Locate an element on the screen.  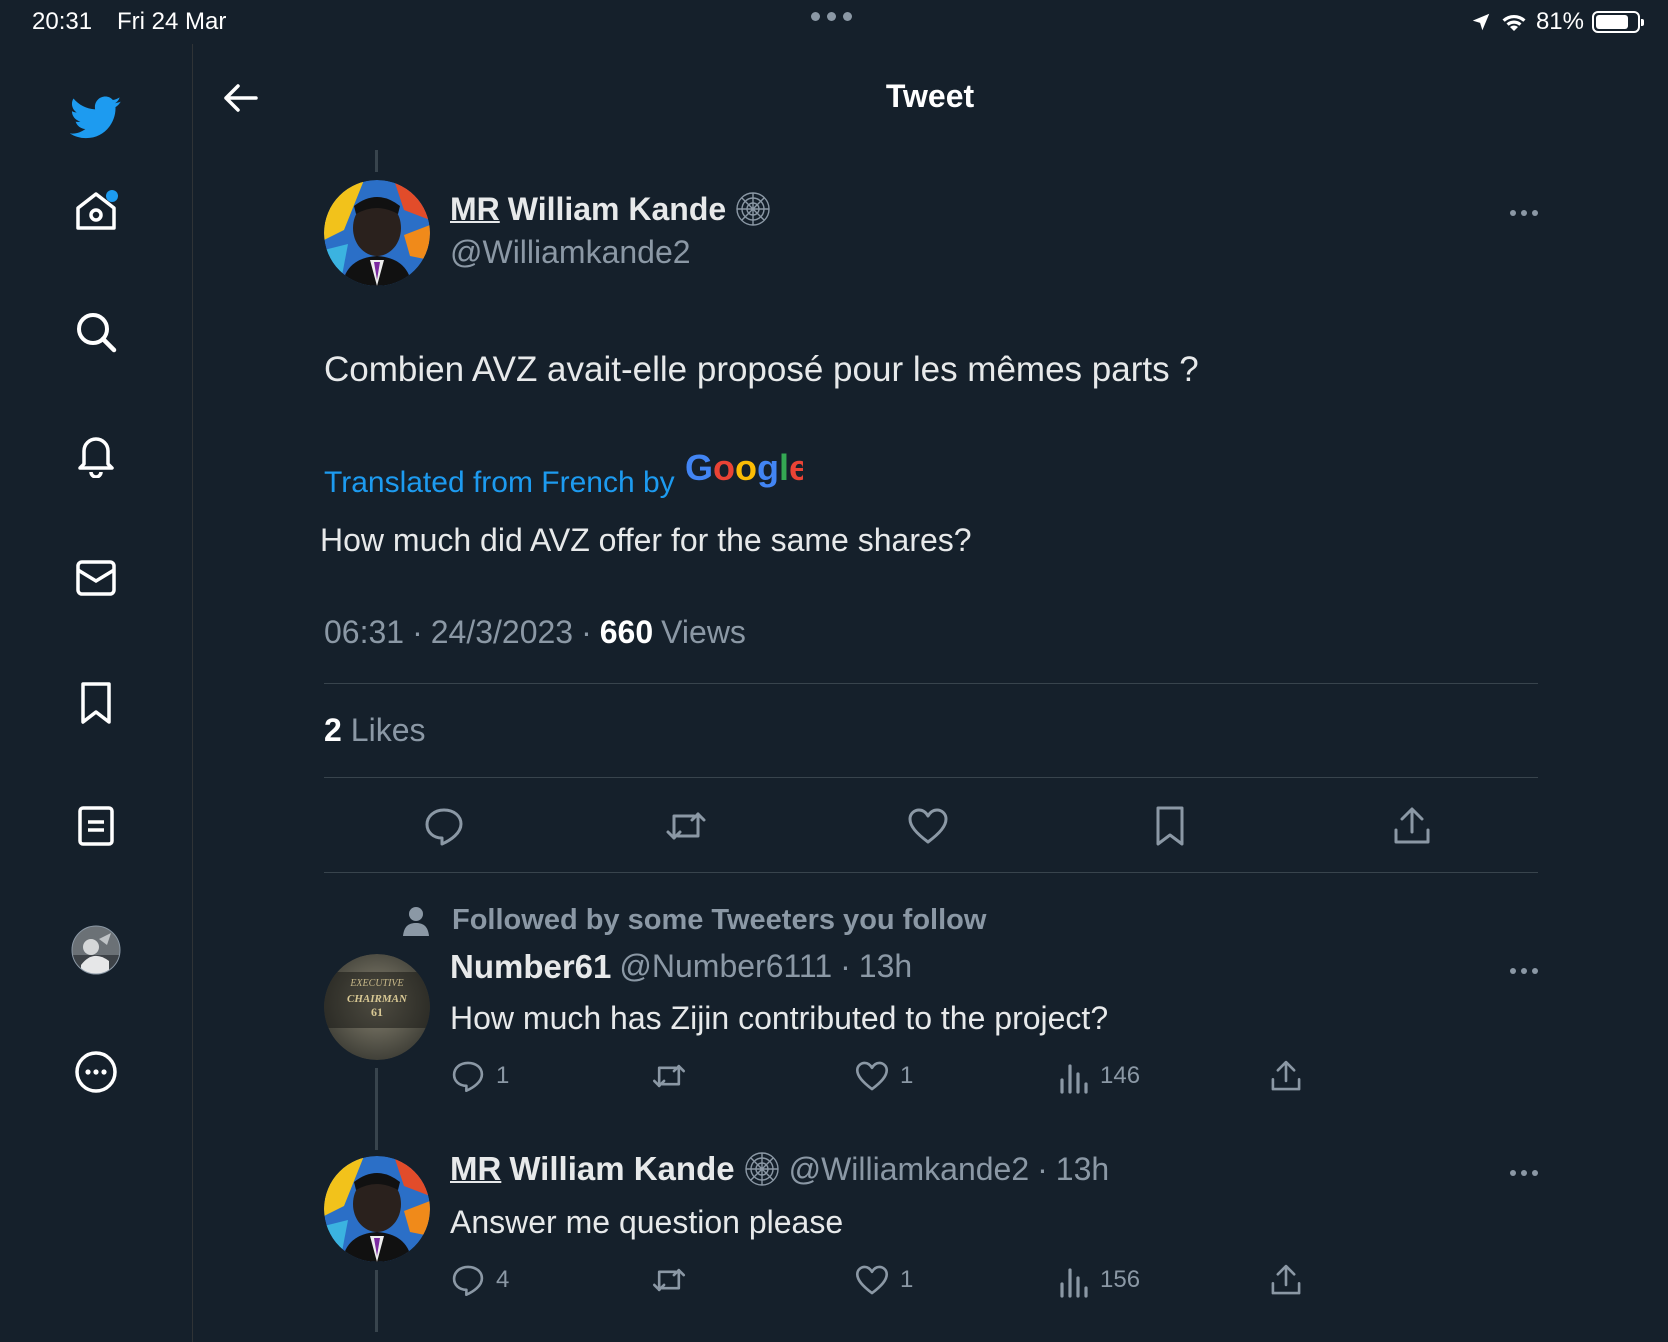
battery-icon is located at coordinates (1618, 22).